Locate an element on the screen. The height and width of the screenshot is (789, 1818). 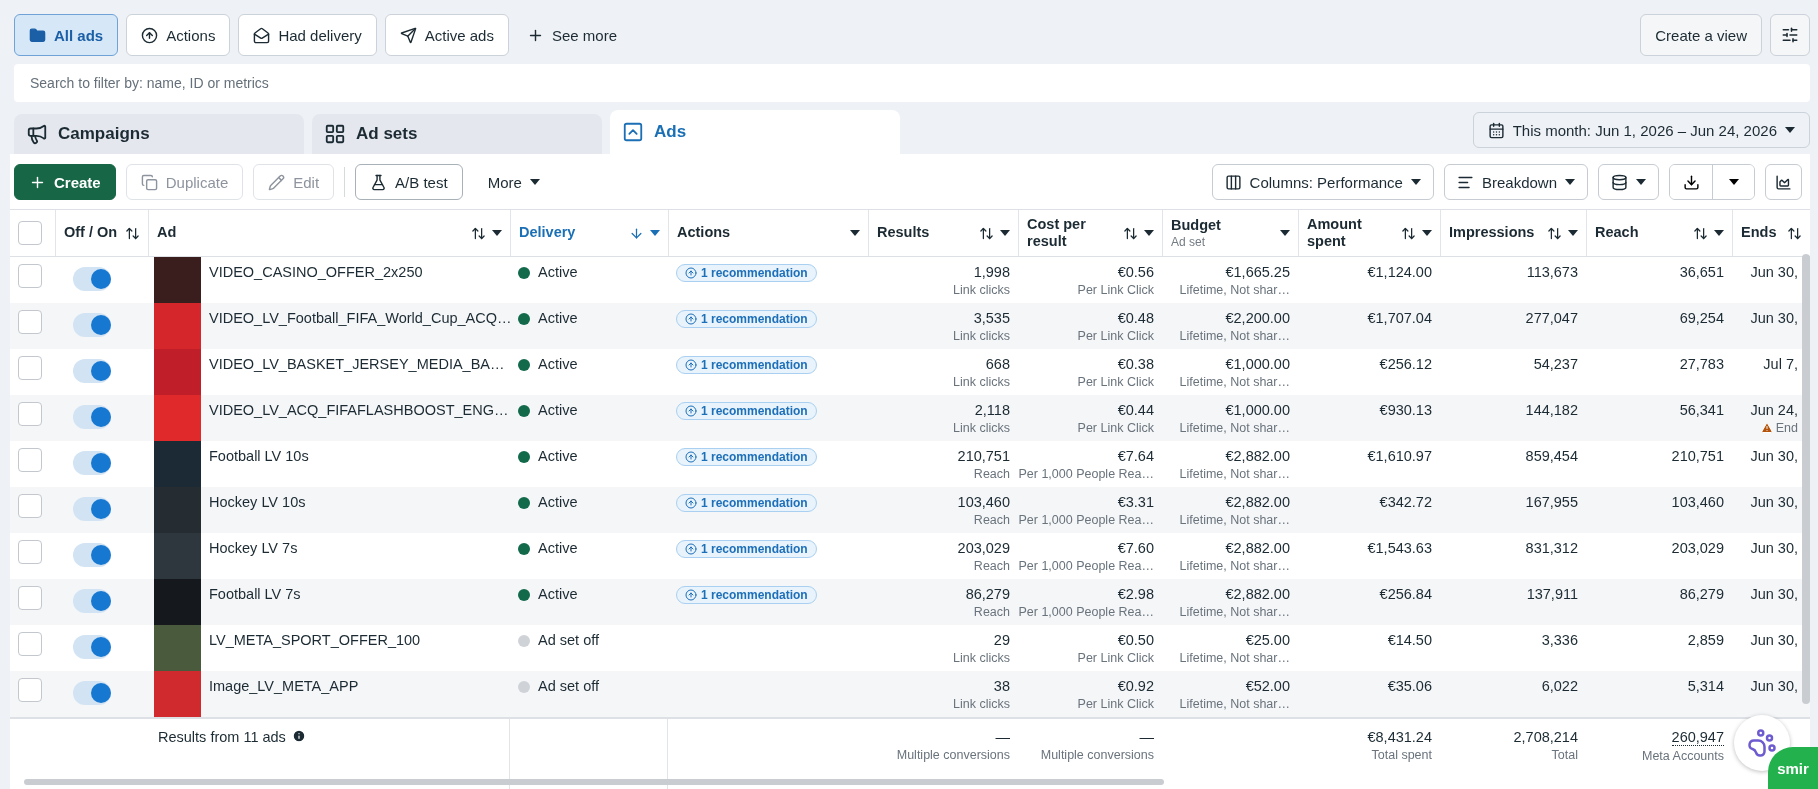
column-header: Amount spent is located at coordinates (1369, 233).